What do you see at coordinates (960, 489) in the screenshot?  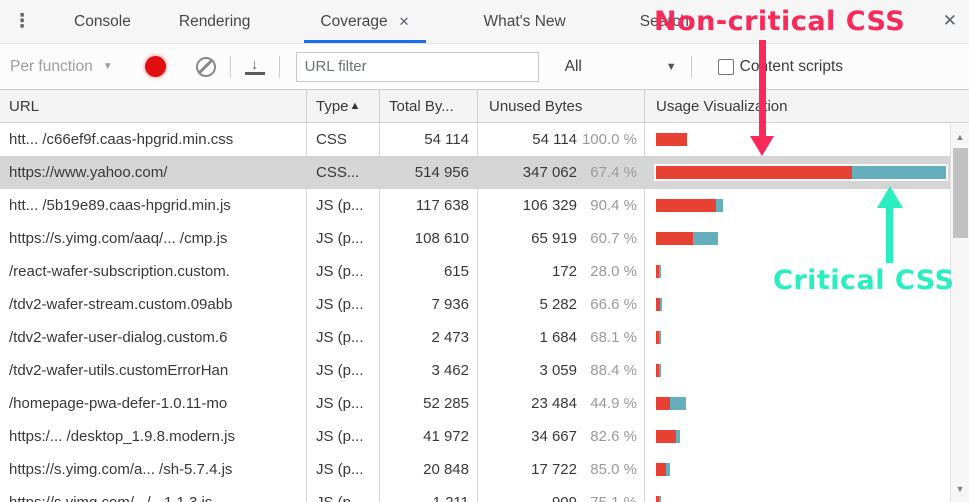 I see `scroll-down-icon: ▼` at bounding box center [960, 489].